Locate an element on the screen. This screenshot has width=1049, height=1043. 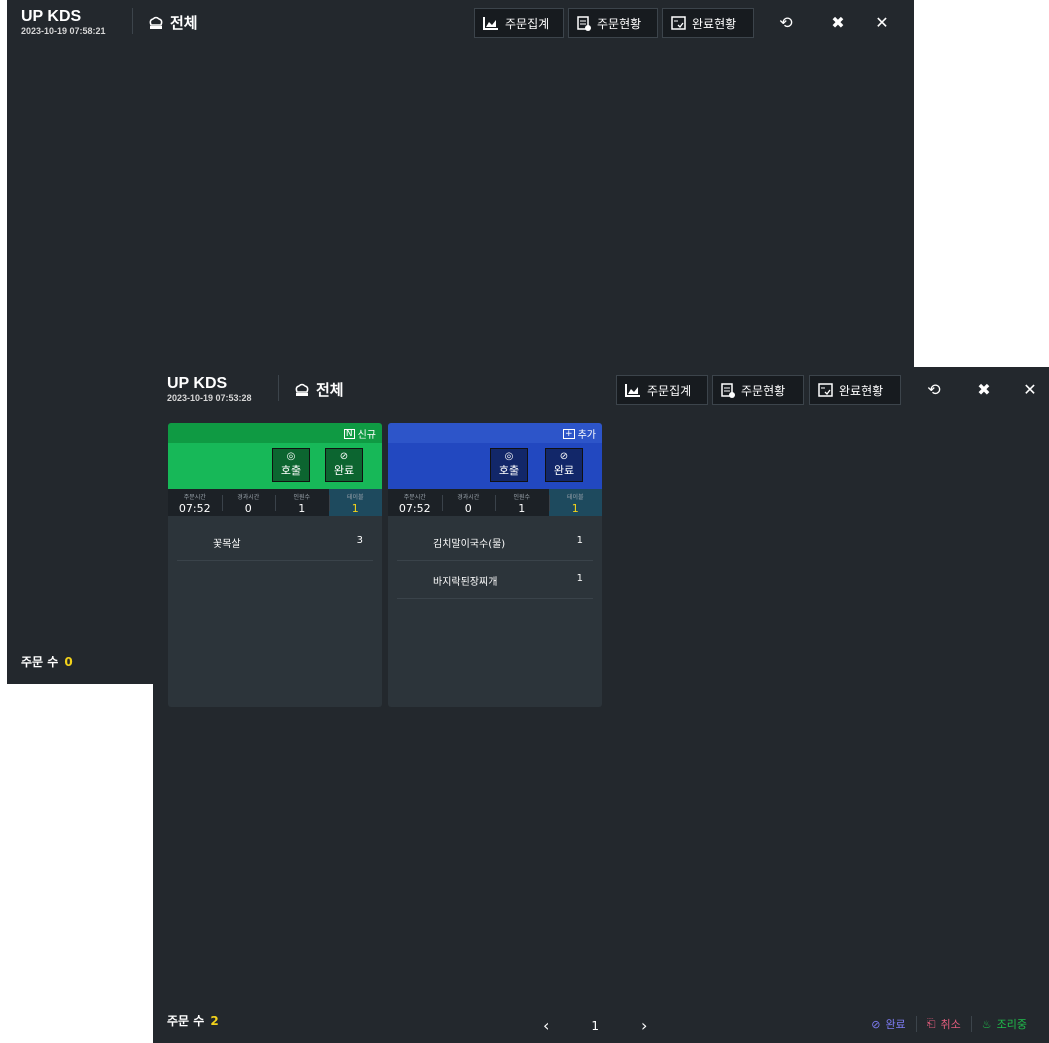
footer: 주문 수 2 ‹ 1 › ⊘ 완료 ⎗ 취소 ♨ 조리중 is located at coordinates (601, 1025).